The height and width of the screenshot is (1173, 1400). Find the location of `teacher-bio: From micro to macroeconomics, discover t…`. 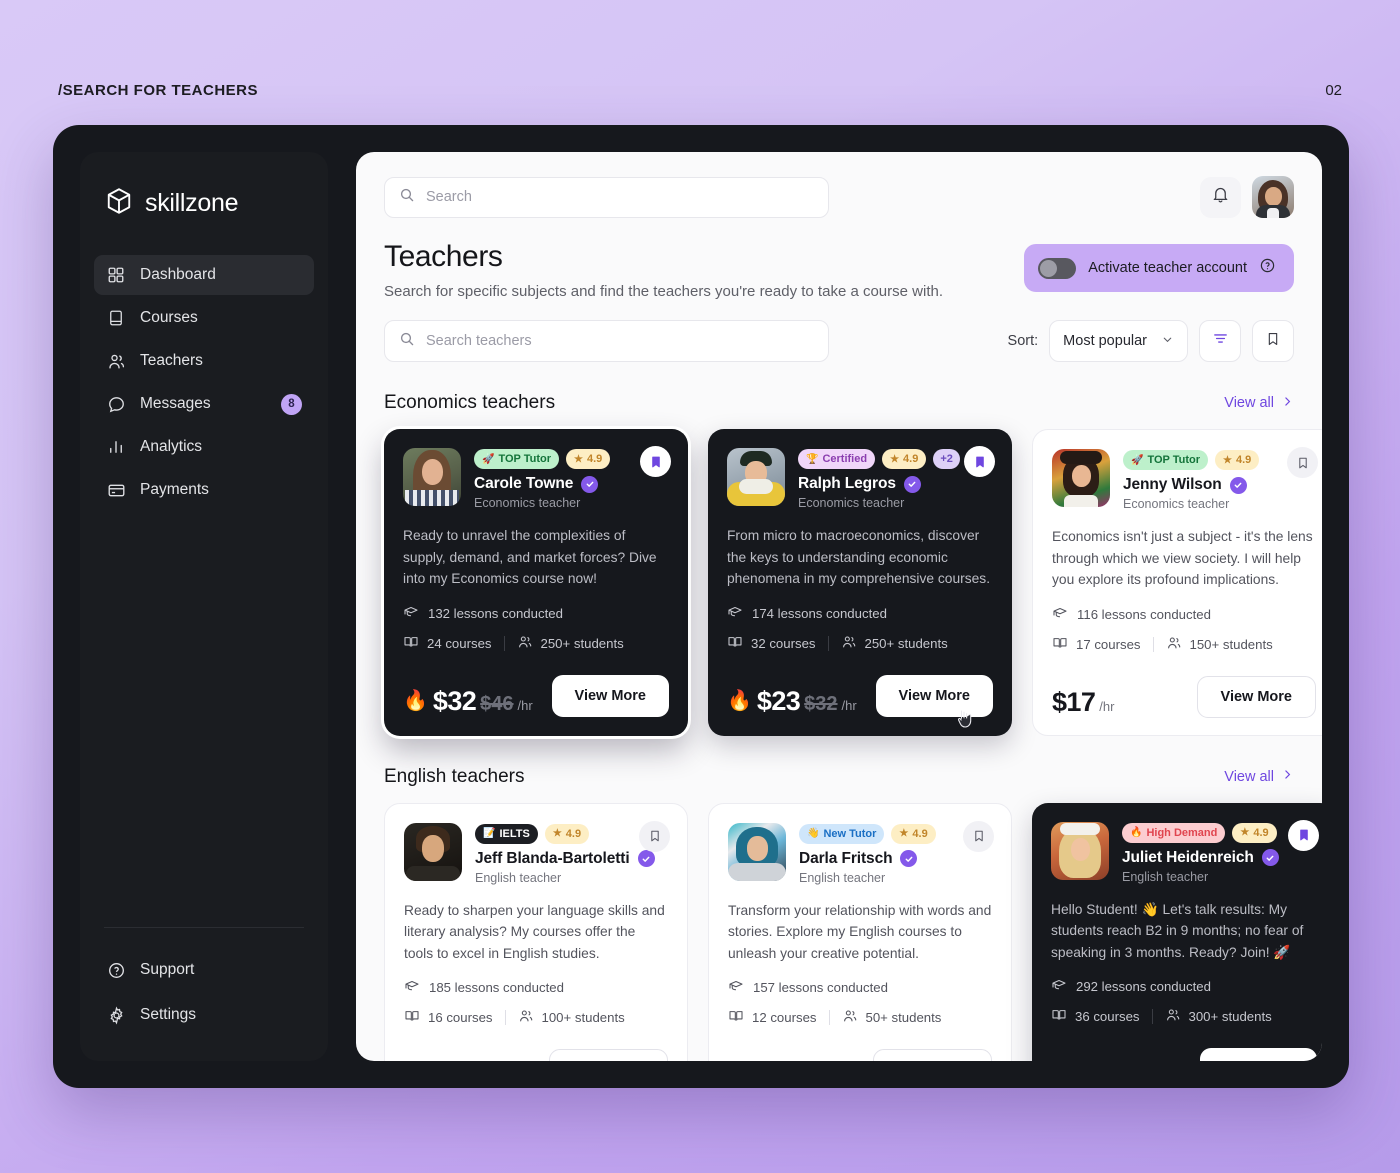

teacher-bio: From micro to macroeconomics, discover t… is located at coordinates (859, 557).